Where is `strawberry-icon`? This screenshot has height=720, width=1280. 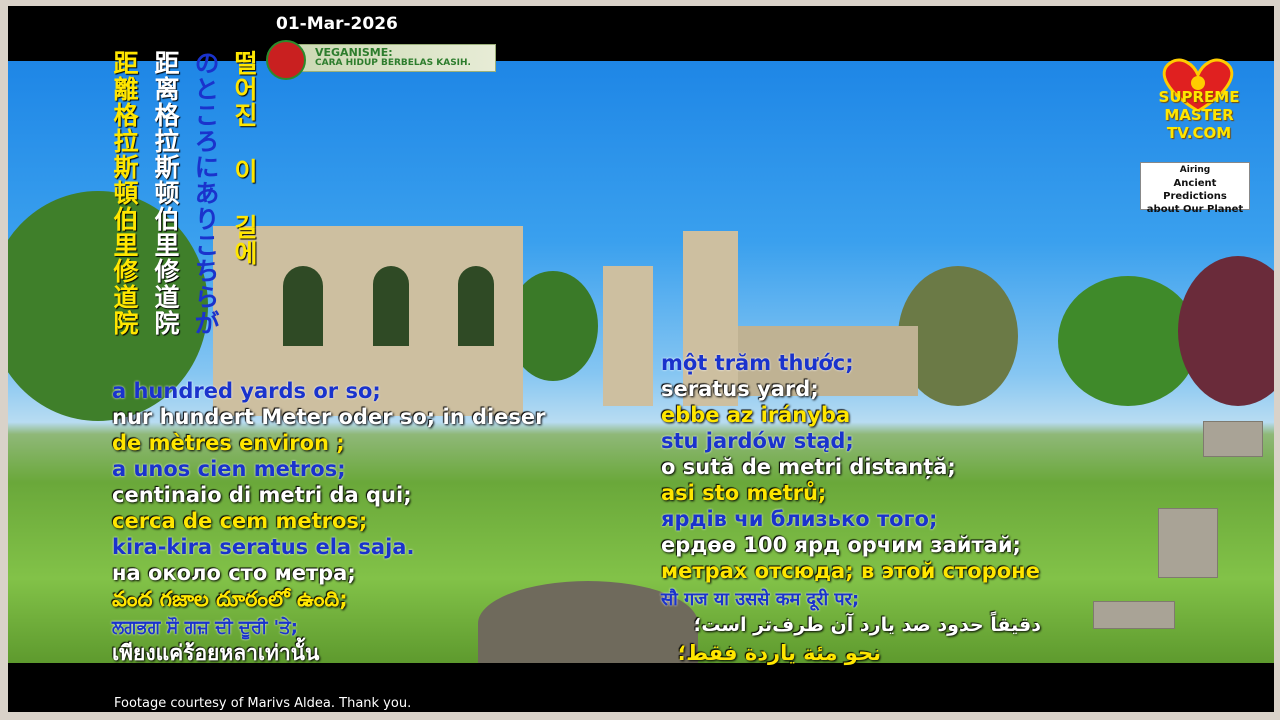 strawberry-icon is located at coordinates (286, 60).